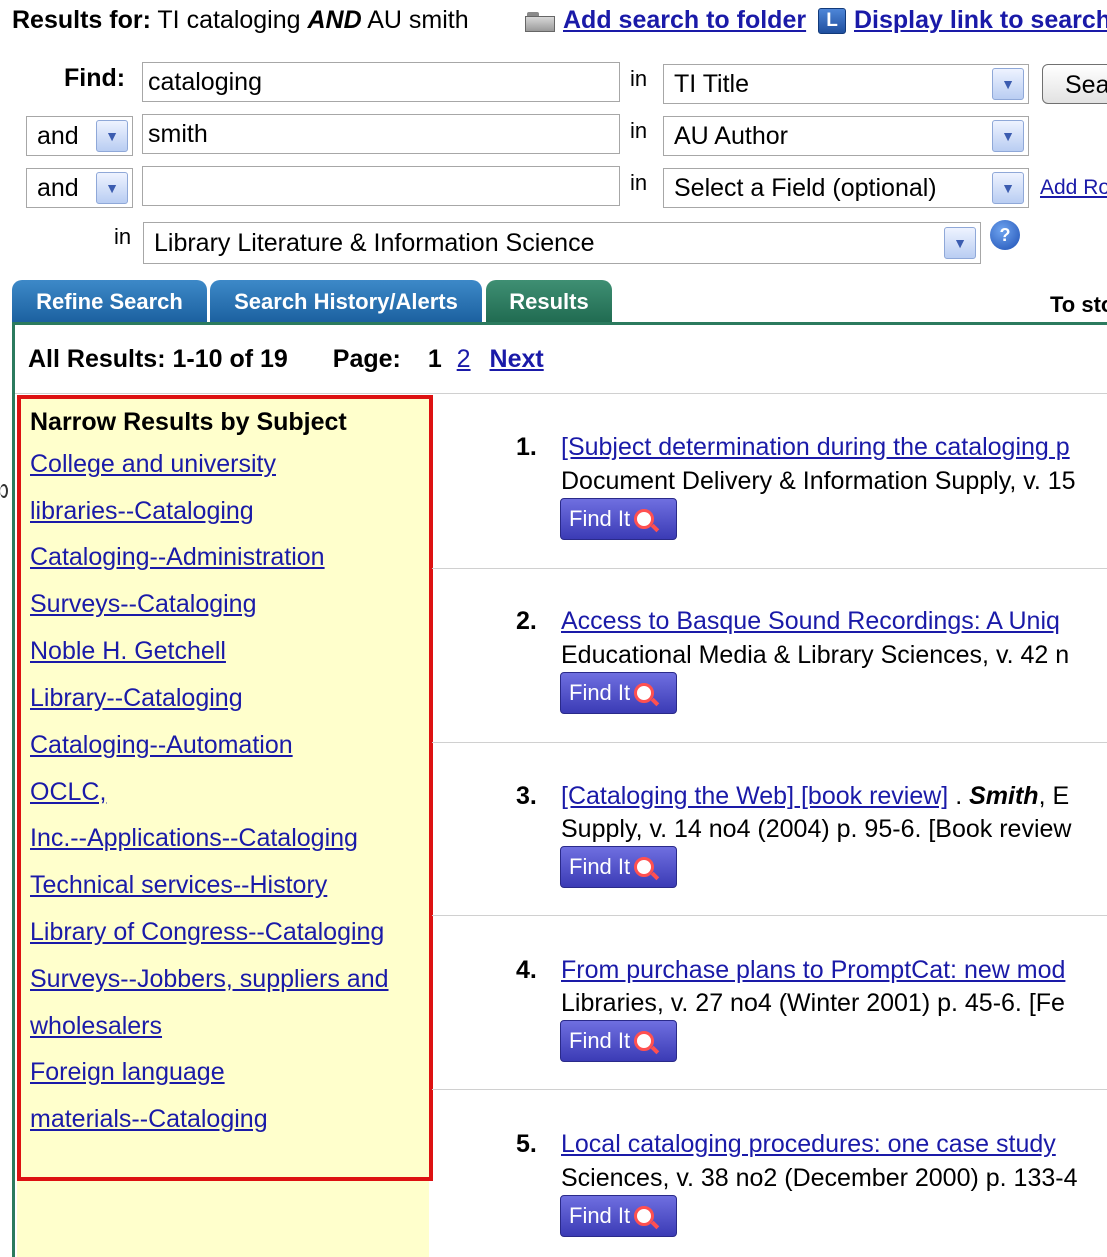 This screenshot has height=1257, width=1107. What do you see at coordinates (1005, 235) in the screenshot?
I see `help-icon: ?` at bounding box center [1005, 235].